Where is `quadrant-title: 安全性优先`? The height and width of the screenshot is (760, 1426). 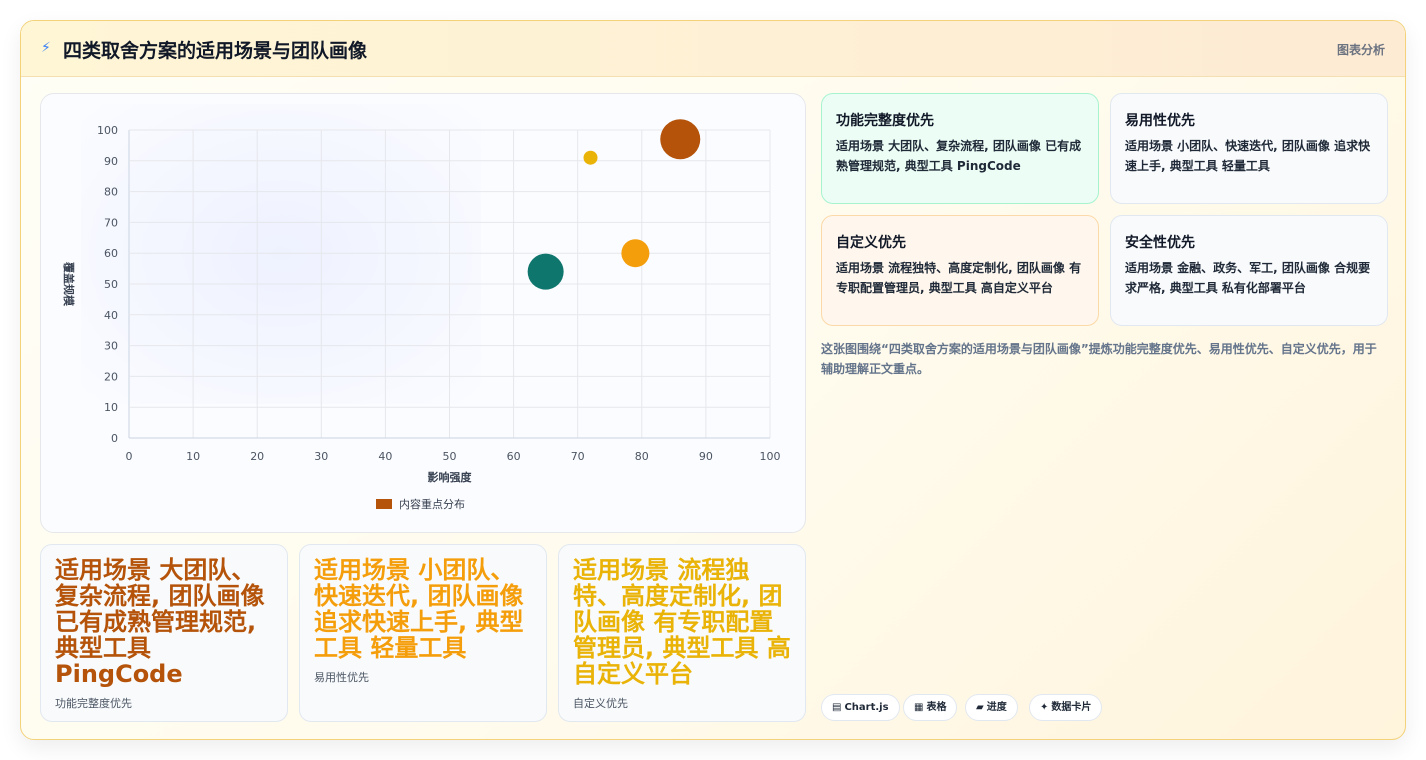 quadrant-title: 安全性优先 is located at coordinates (1160, 243).